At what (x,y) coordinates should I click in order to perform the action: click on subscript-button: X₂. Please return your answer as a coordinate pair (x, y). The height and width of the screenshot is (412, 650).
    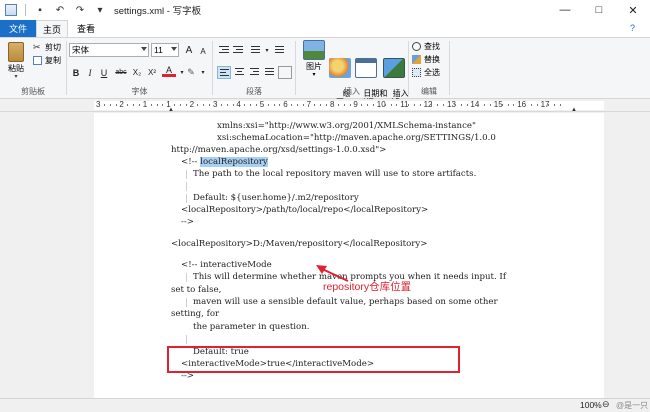
    Looking at the image, I should click on (137, 72).